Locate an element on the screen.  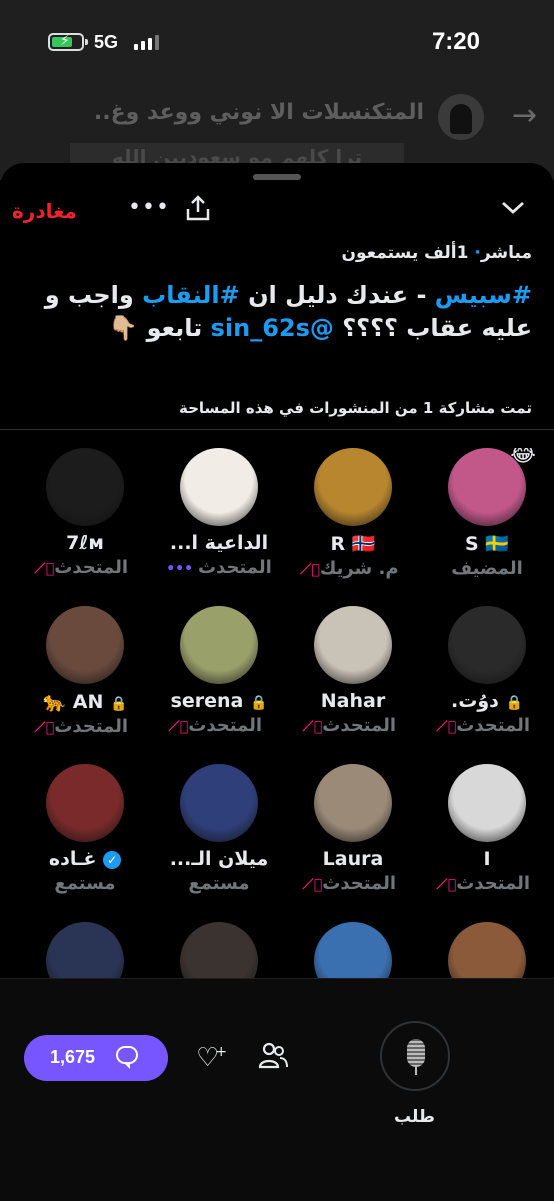
participant: Nahar المتحدث🎙̸ is located at coordinates (353, 671).